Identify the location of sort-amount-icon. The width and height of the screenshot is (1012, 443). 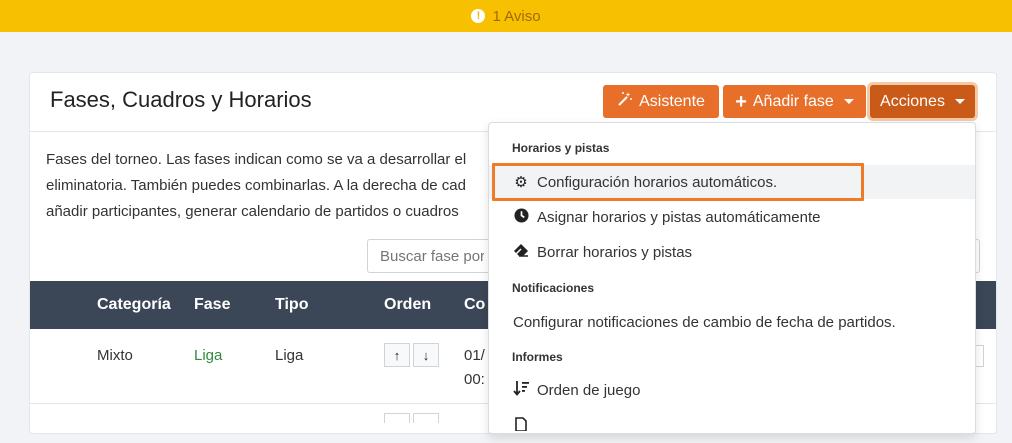
(521, 390).